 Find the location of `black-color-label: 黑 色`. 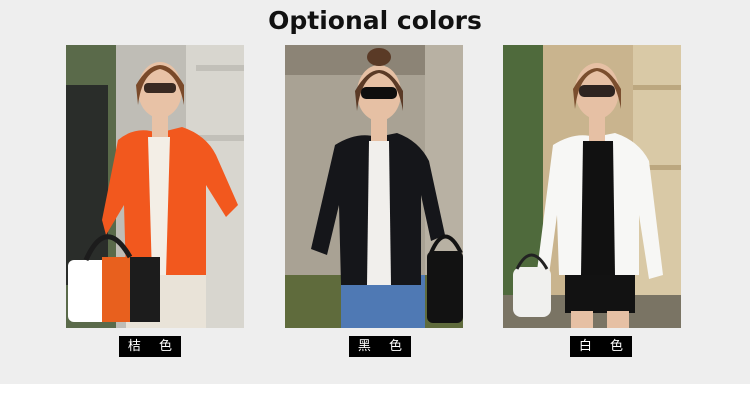

black-color-label: 黑 色 is located at coordinates (380, 346).